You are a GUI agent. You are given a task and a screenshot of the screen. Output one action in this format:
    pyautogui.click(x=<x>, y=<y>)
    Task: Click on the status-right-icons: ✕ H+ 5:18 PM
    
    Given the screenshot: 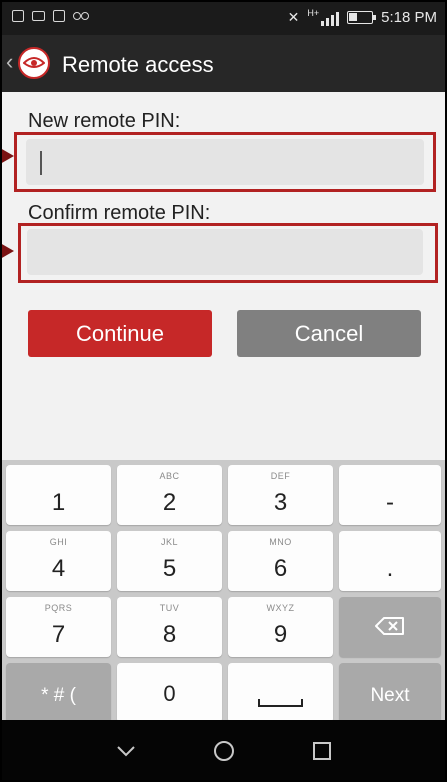 What is the action you would take?
    pyautogui.click(x=362, y=17)
    